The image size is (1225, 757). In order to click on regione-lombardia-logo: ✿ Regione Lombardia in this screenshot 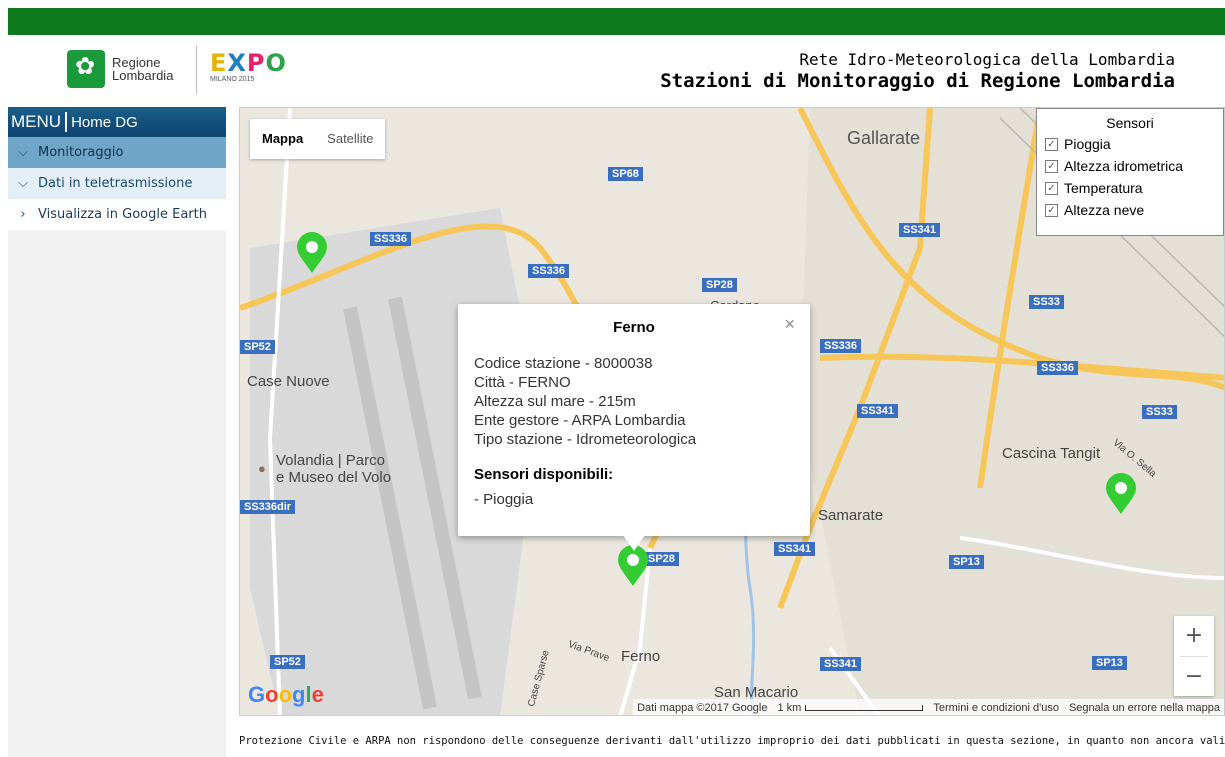, I will do `click(132, 69)`.